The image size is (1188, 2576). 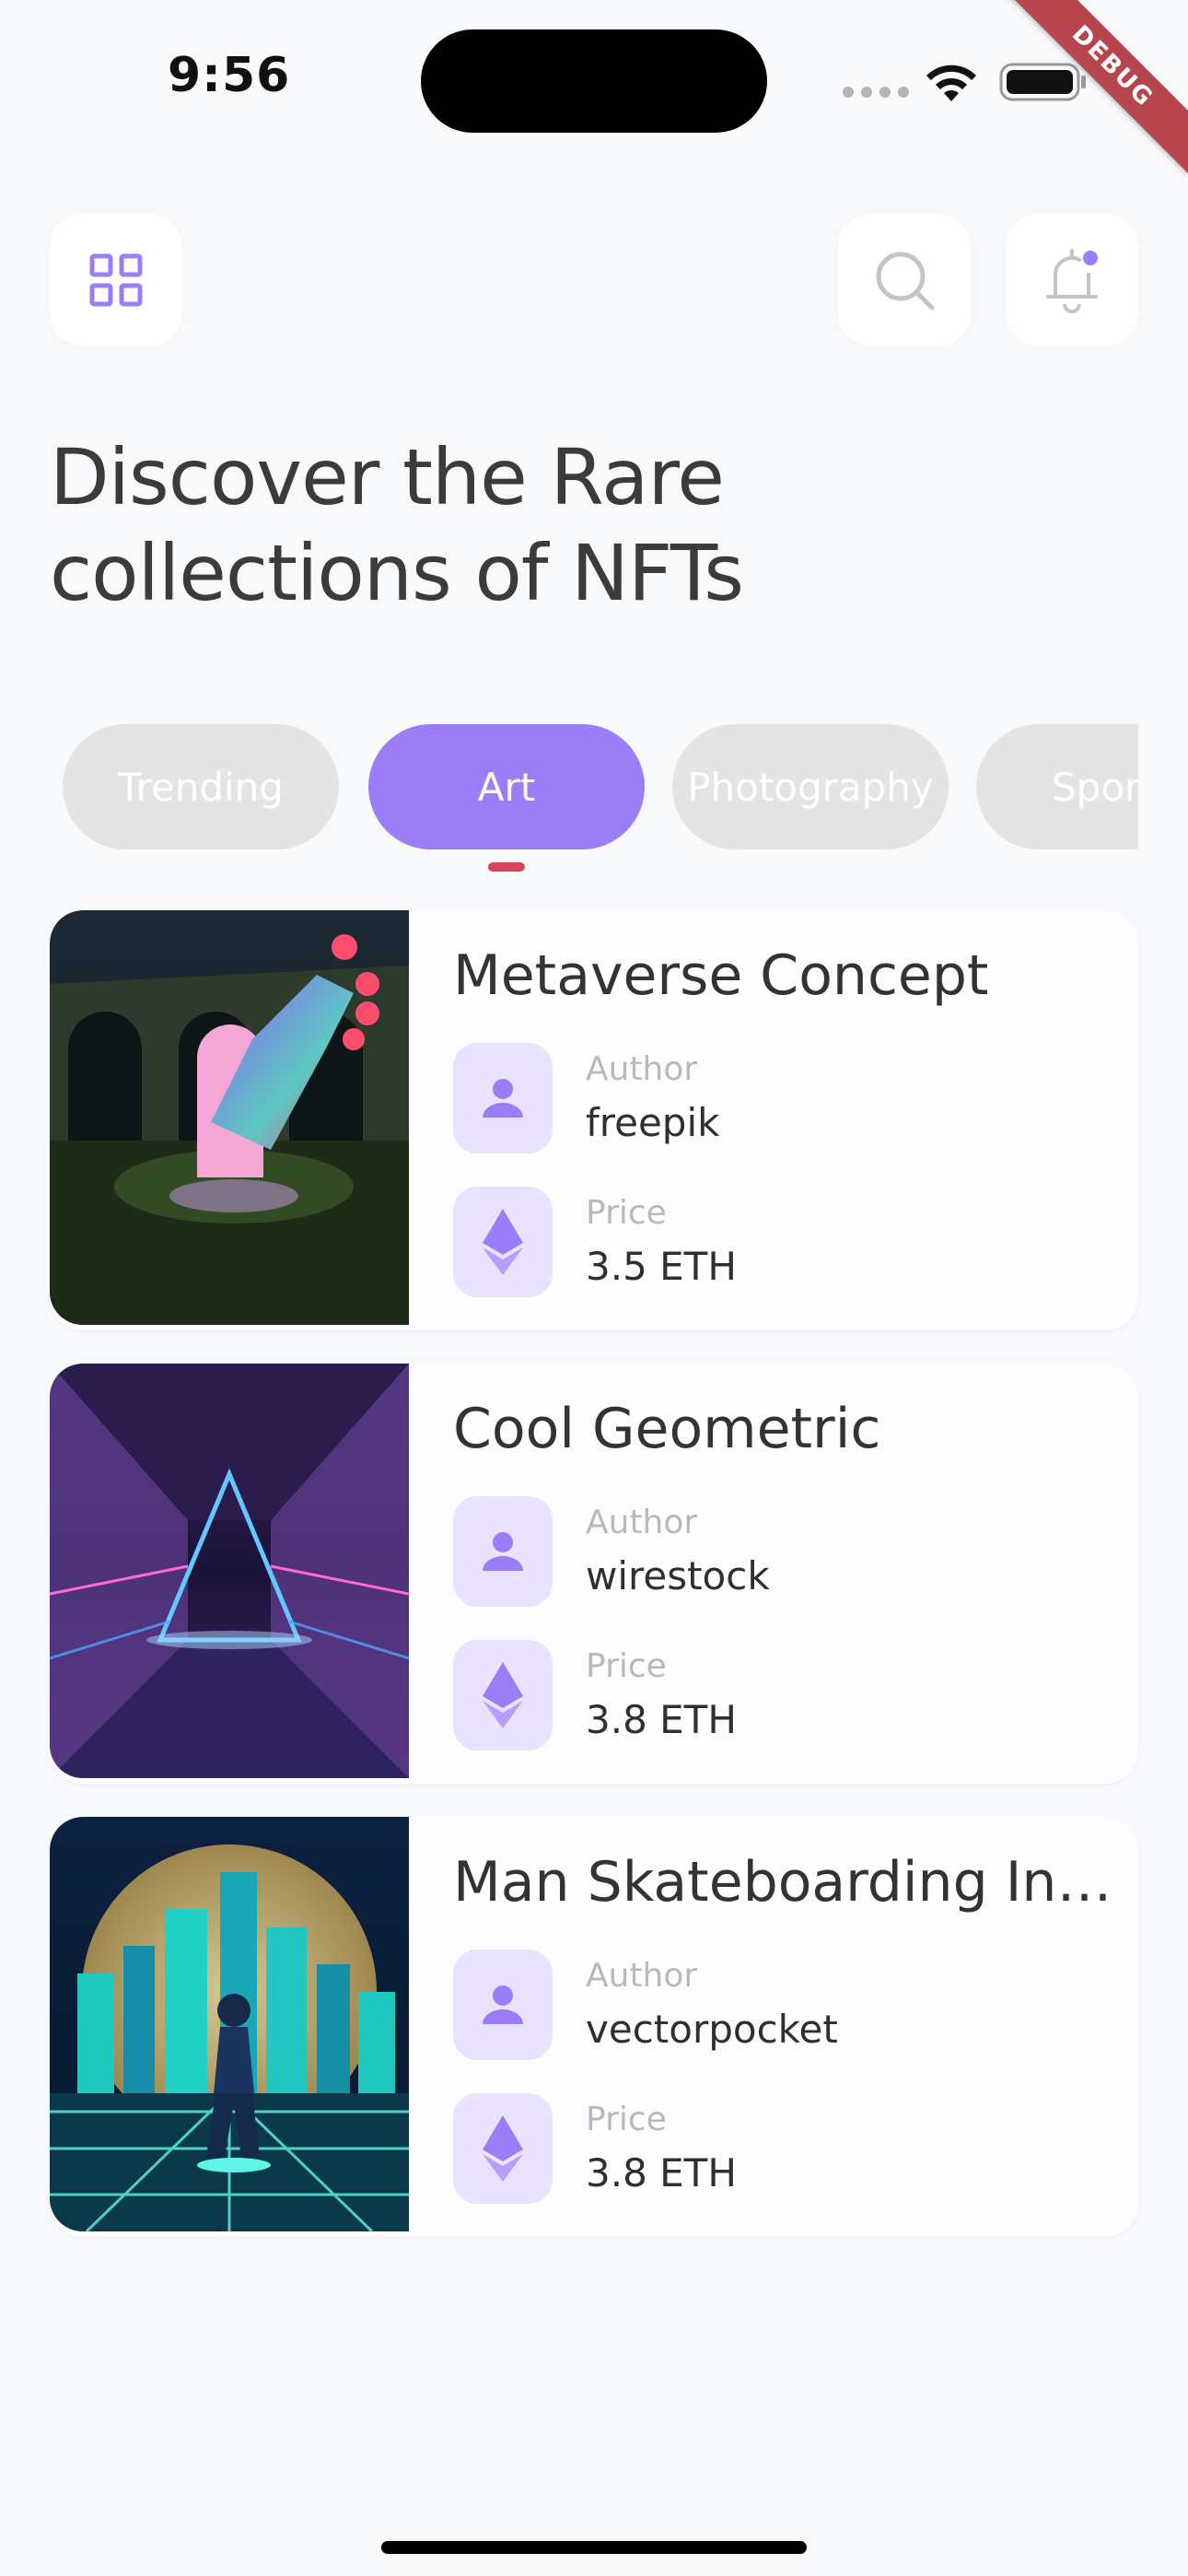 I want to click on card-title: Metaverse Concept, so click(x=721, y=975).